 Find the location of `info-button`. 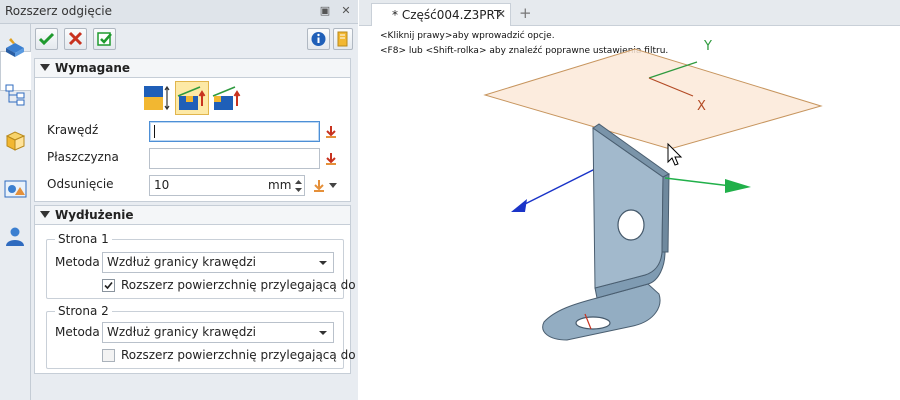

info-button is located at coordinates (318, 39).